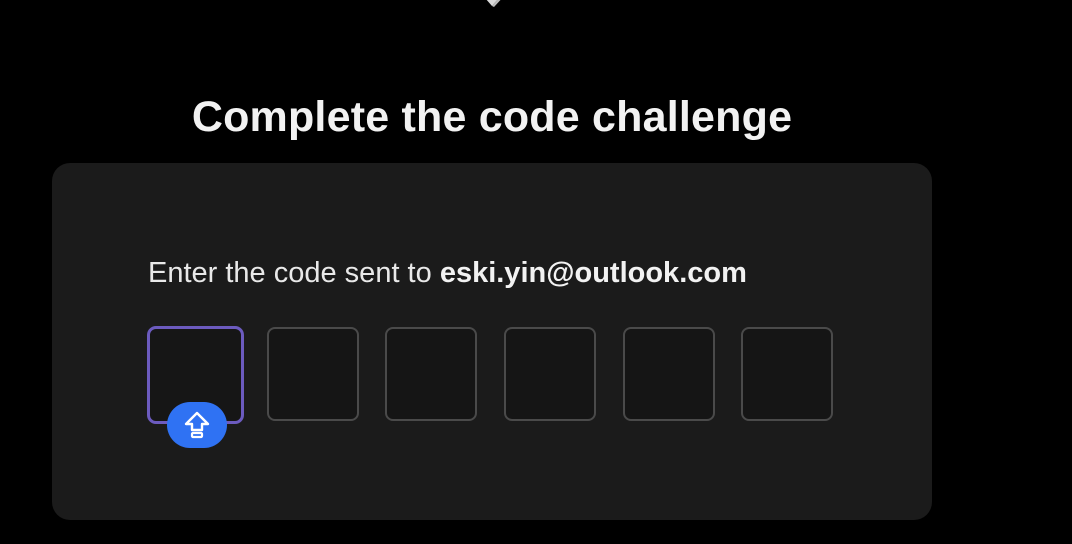  Describe the element at coordinates (294, 273) in the screenshot. I see `prompt-text: Enter the code sent to` at that location.